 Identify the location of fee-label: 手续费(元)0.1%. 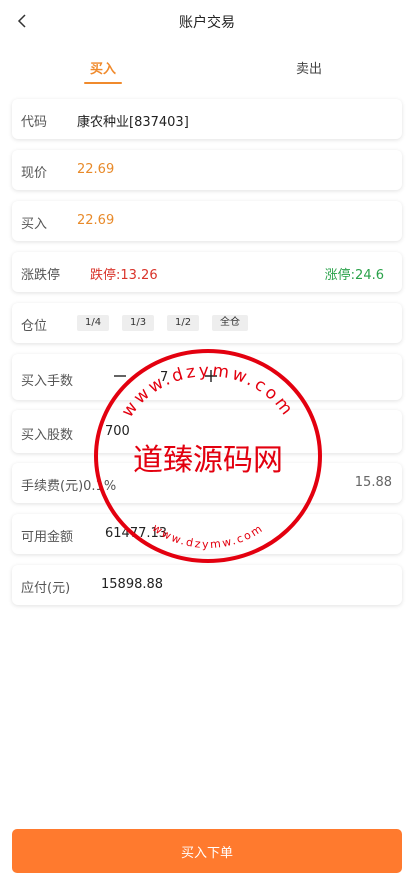
(69, 486).